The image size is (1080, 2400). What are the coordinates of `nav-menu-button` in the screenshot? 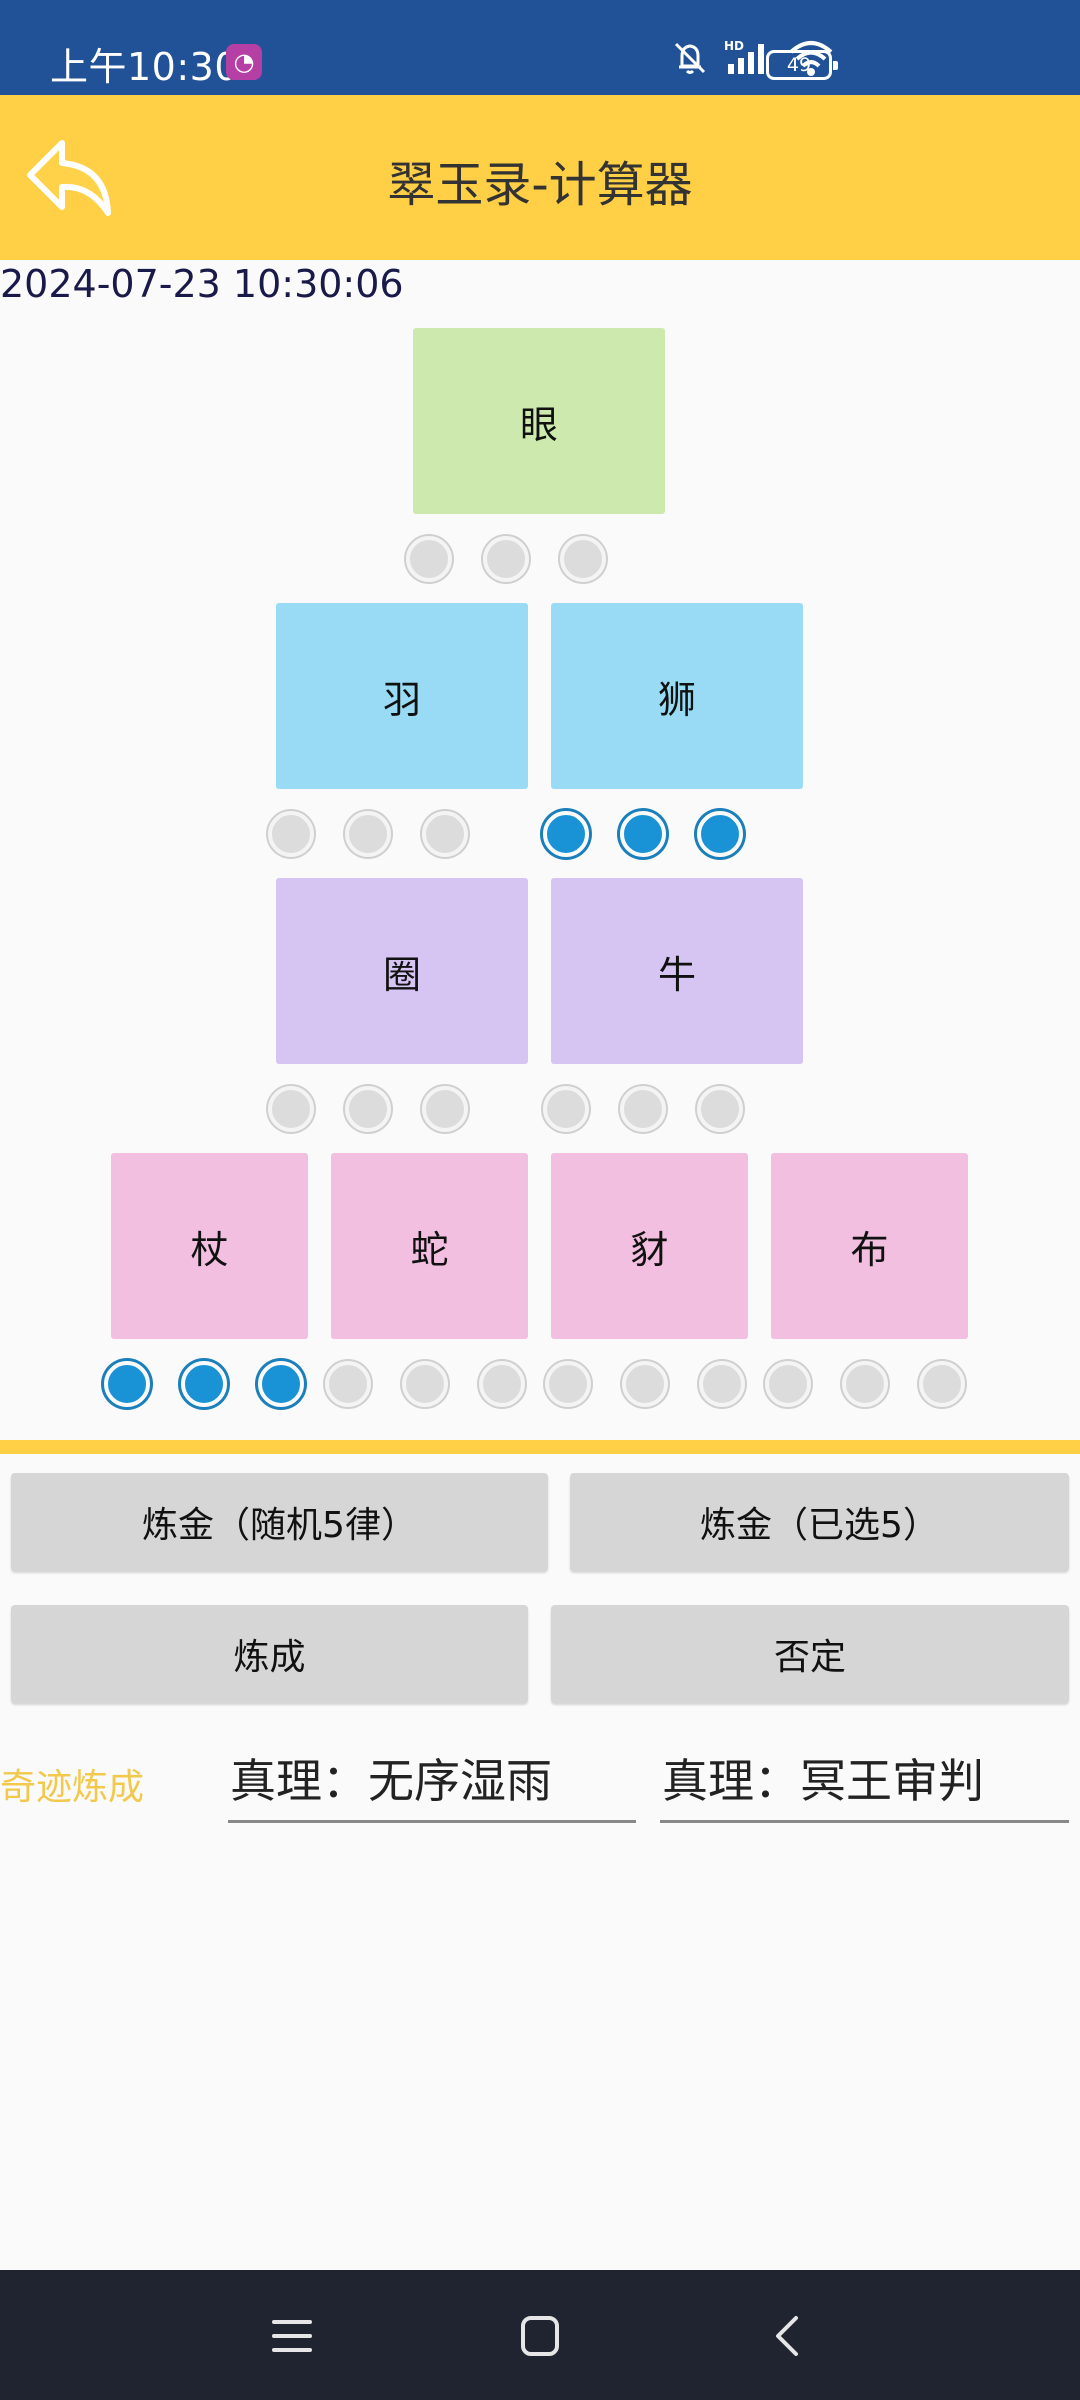 It's located at (292, 2336).